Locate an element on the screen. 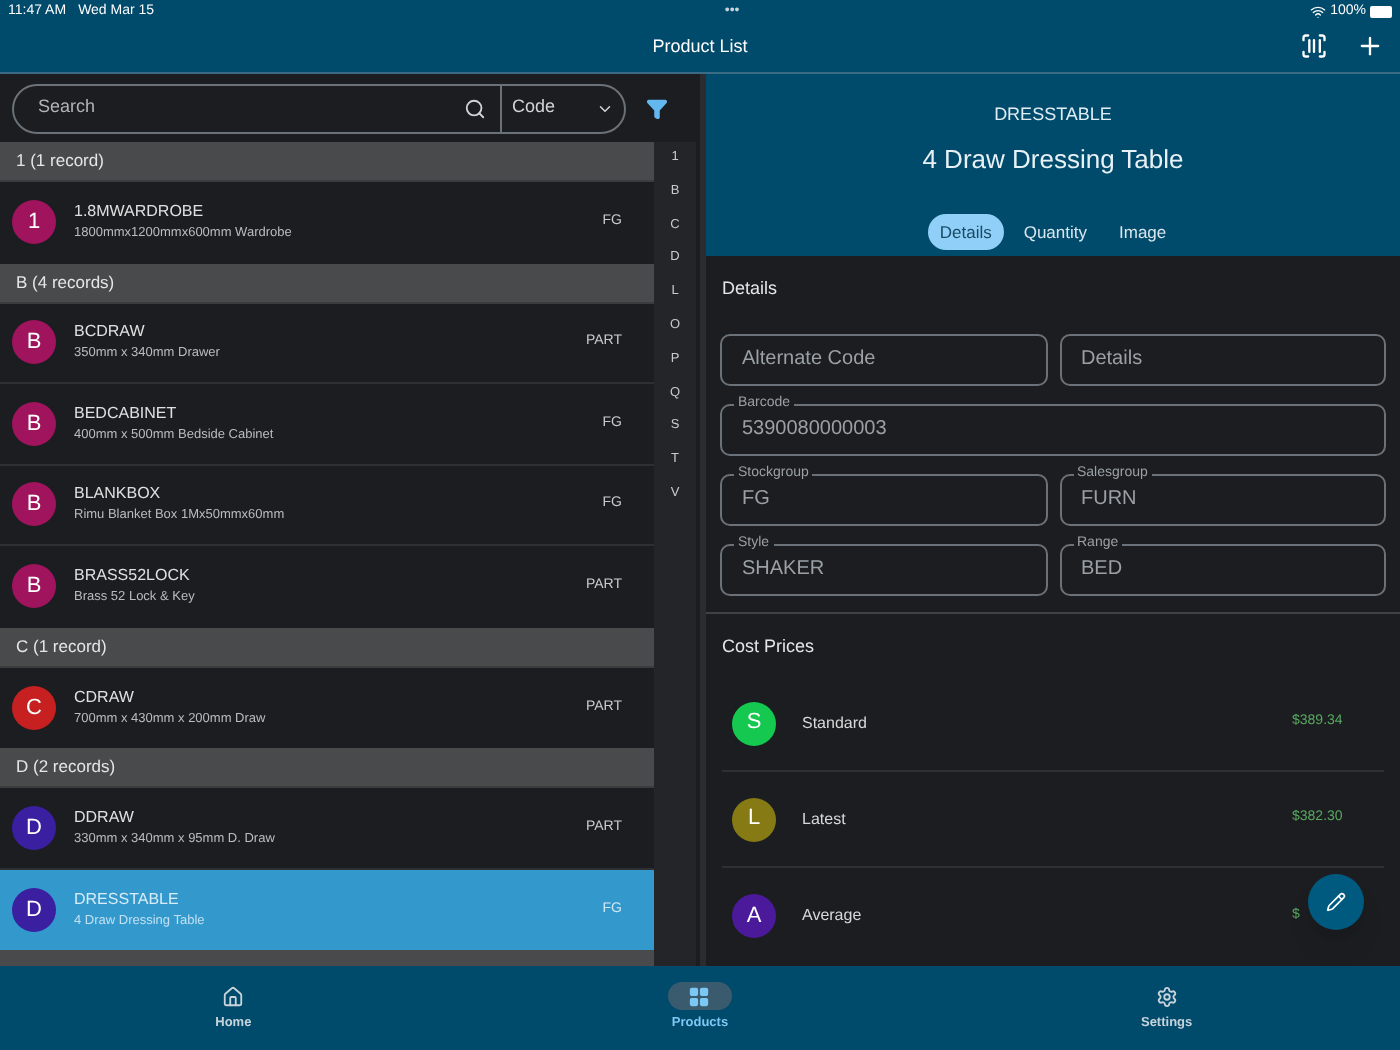 The width and height of the screenshot is (1400, 1050). detail-tab: Image is located at coordinates (1143, 232).